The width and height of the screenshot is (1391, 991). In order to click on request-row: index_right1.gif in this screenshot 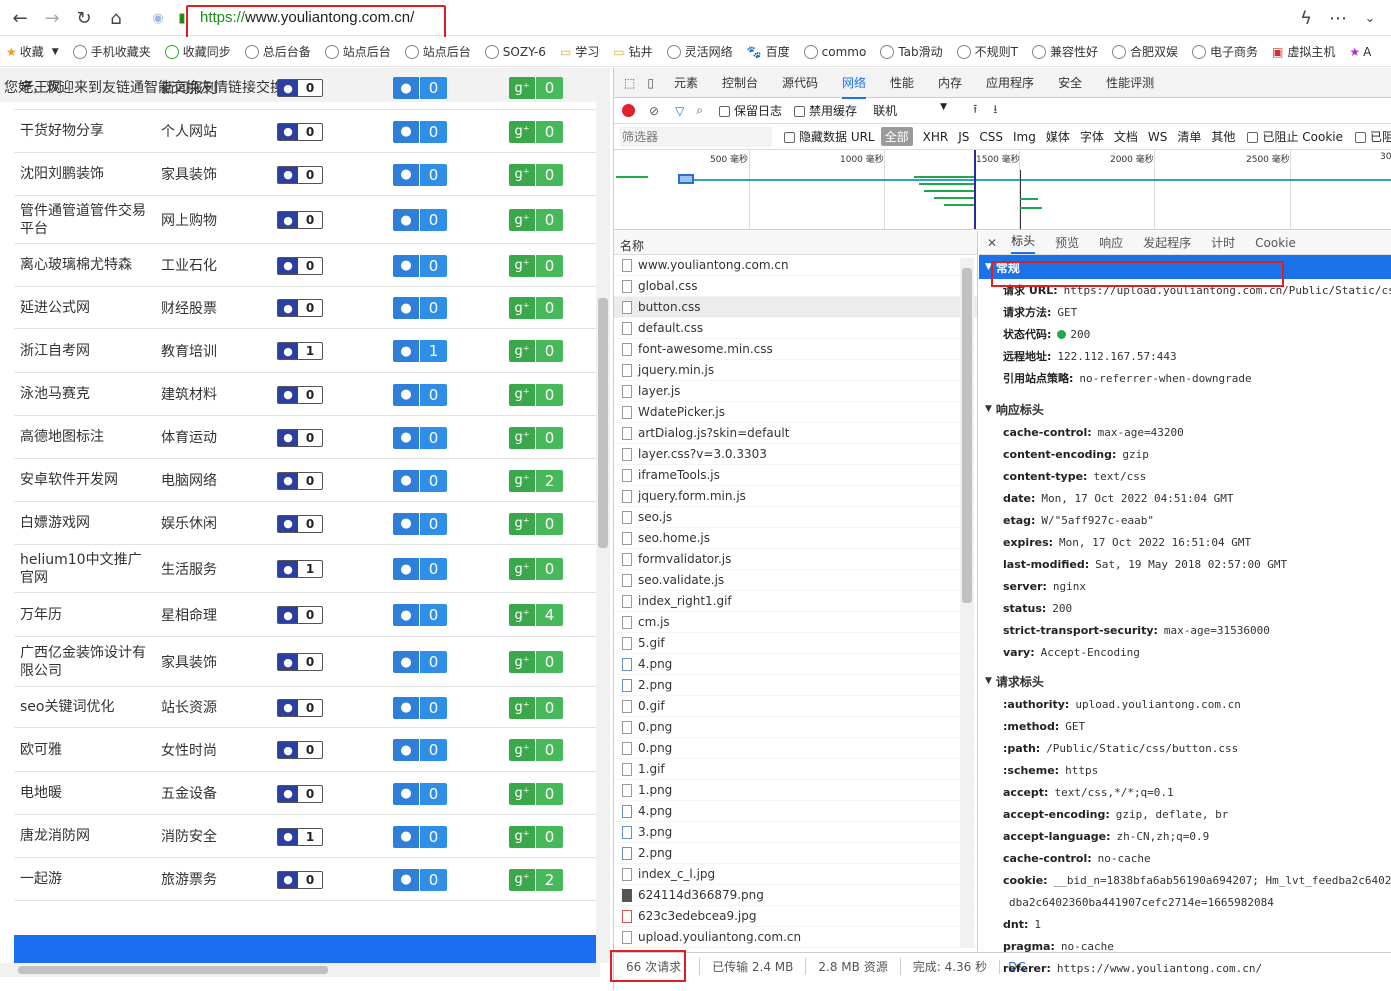, I will do `click(795, 601)`.